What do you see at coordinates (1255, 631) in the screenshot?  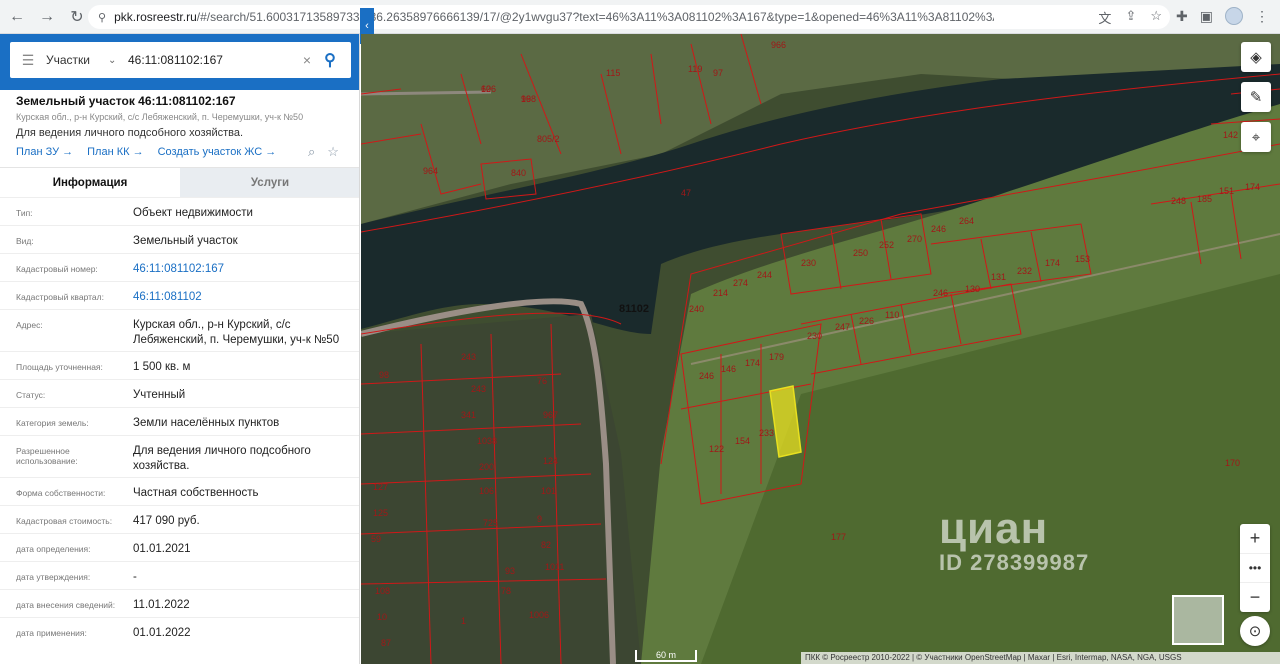 I see `compass-icon: ⊙` at bounding box center [1255, 631].